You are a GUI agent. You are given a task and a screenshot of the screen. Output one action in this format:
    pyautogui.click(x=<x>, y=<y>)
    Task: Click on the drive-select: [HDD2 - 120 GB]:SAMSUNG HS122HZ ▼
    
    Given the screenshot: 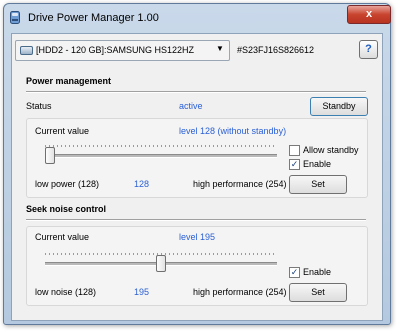 What is the action you would take?
    pyautogui.click(x=122, y=50)
    